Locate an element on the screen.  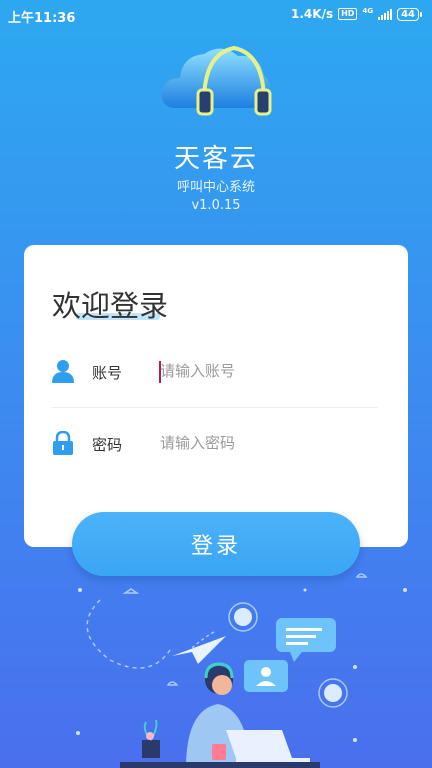
app-subtitle: 呼叫中心系统 is located at coordinates (215, 187).